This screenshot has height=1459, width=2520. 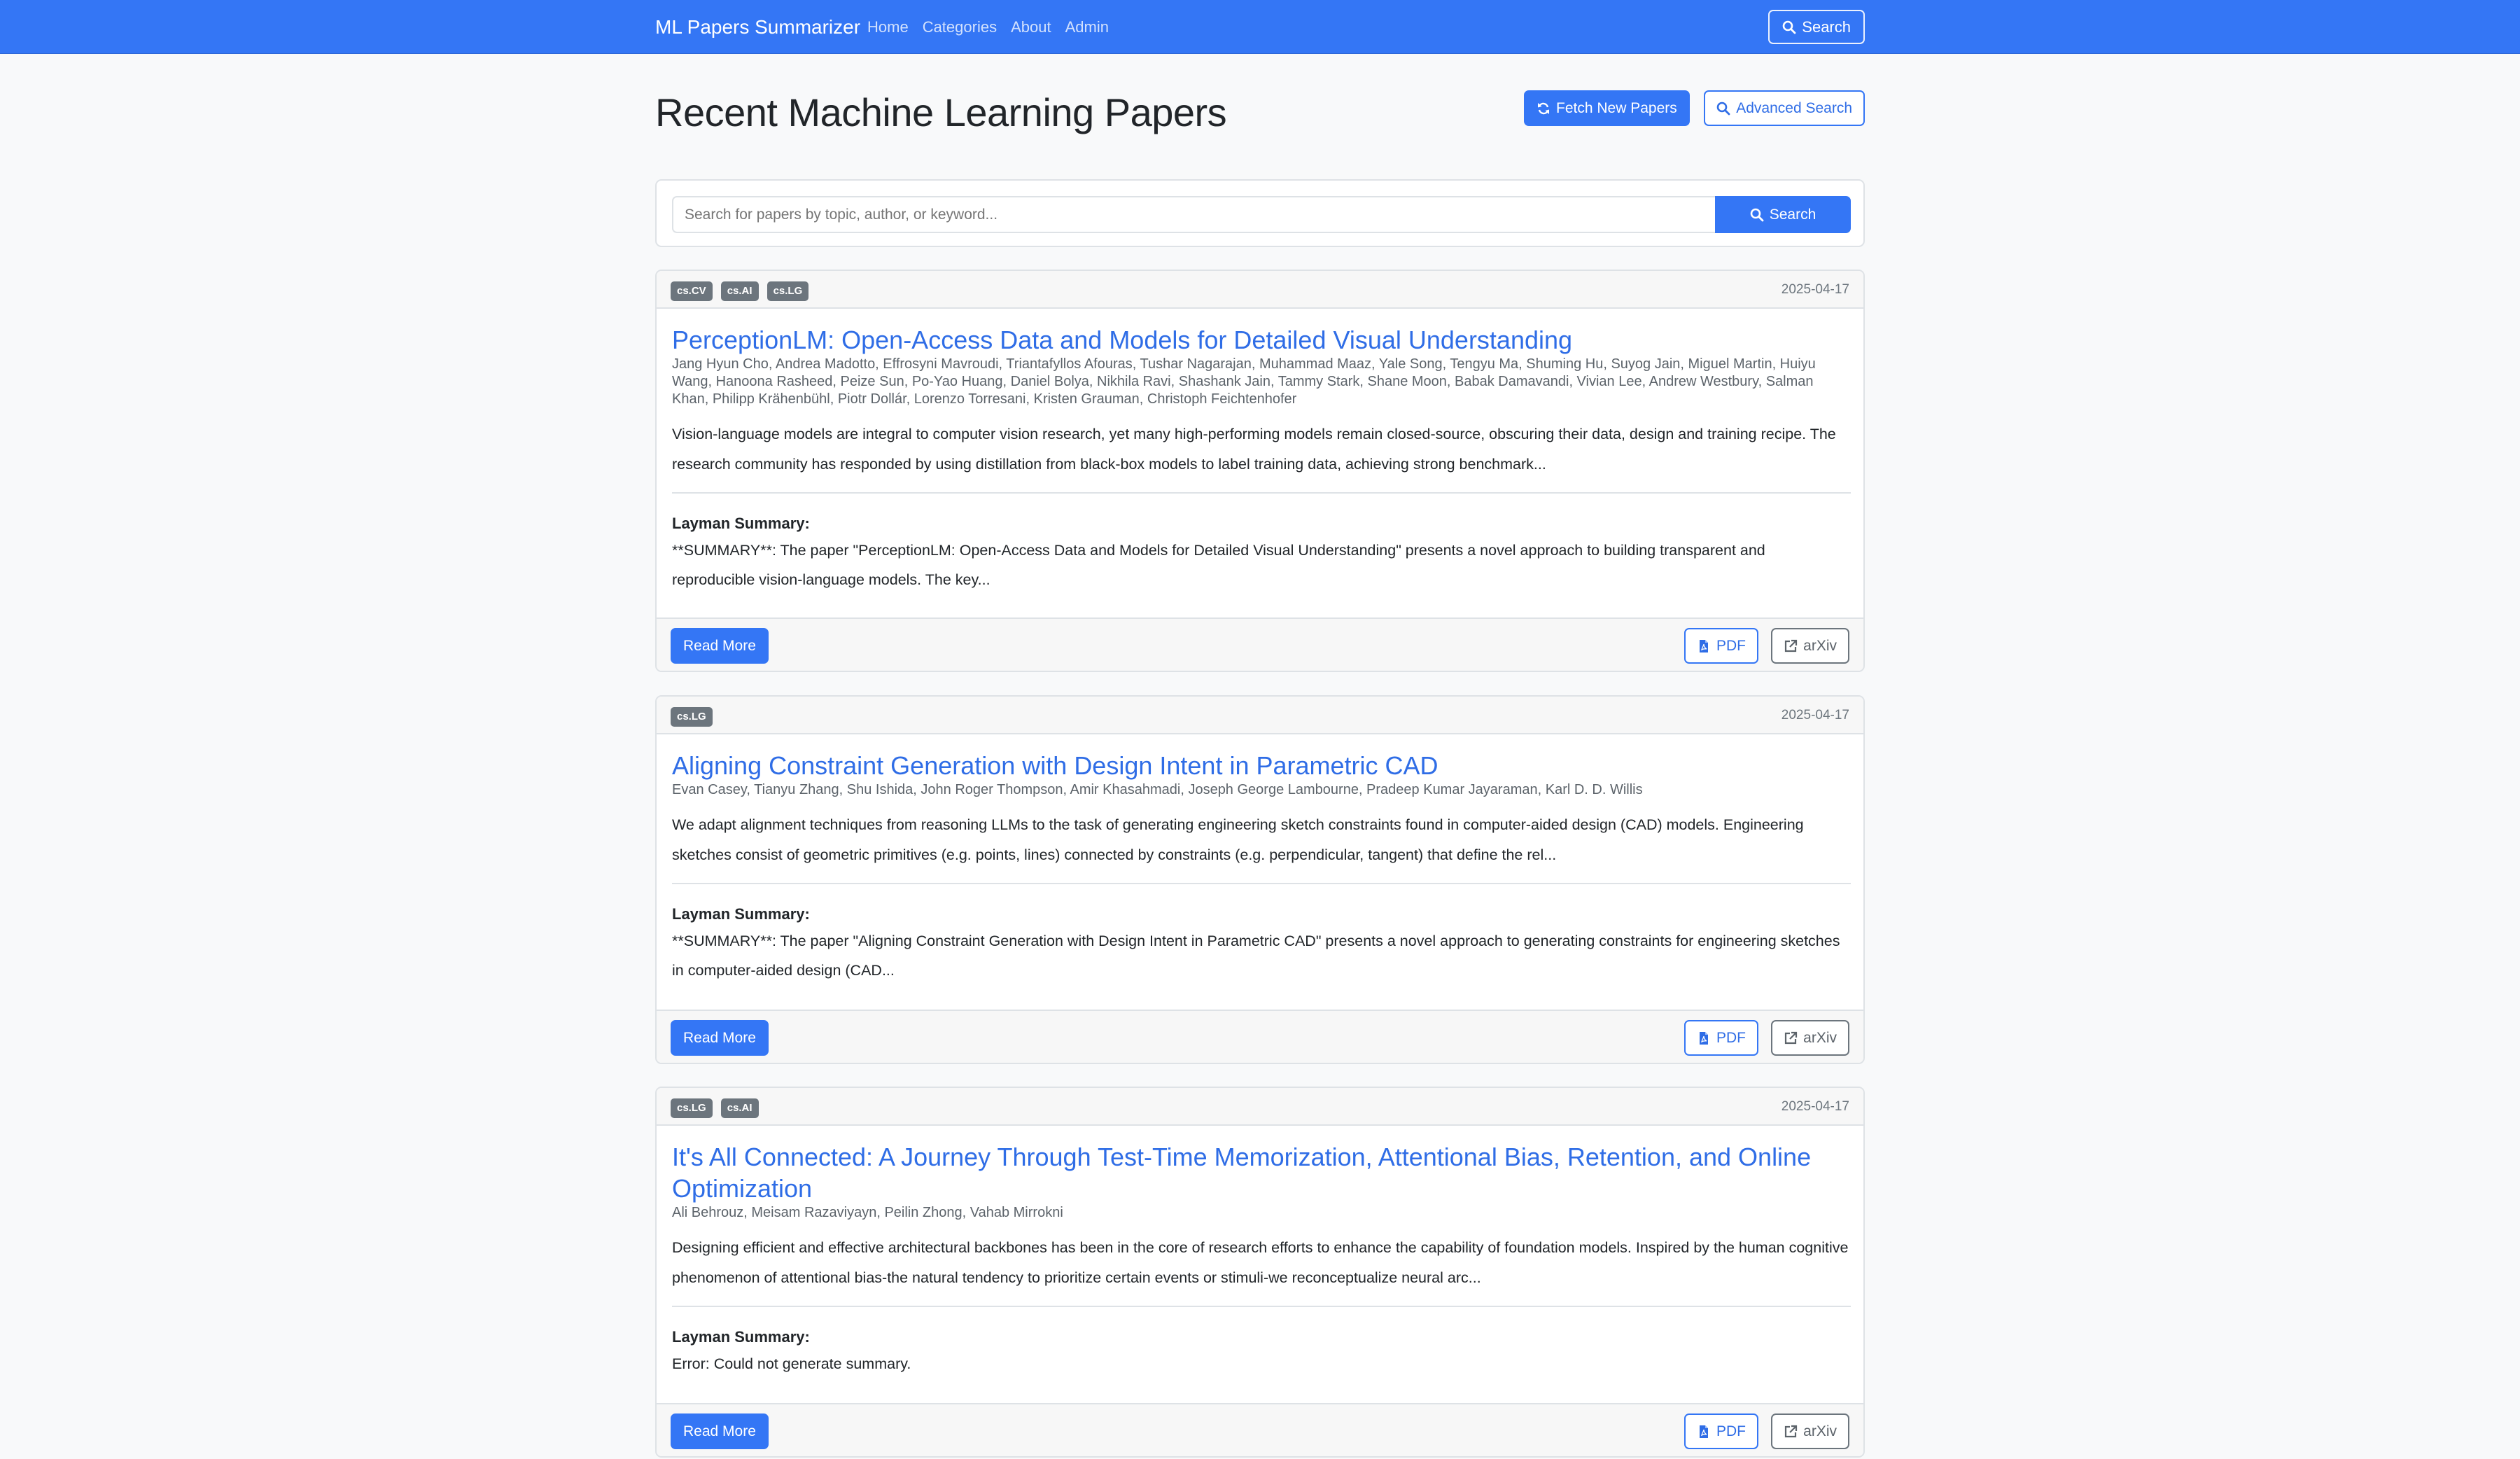 I want to click on category-tags: cs.LG, so click(x=692, y=717).